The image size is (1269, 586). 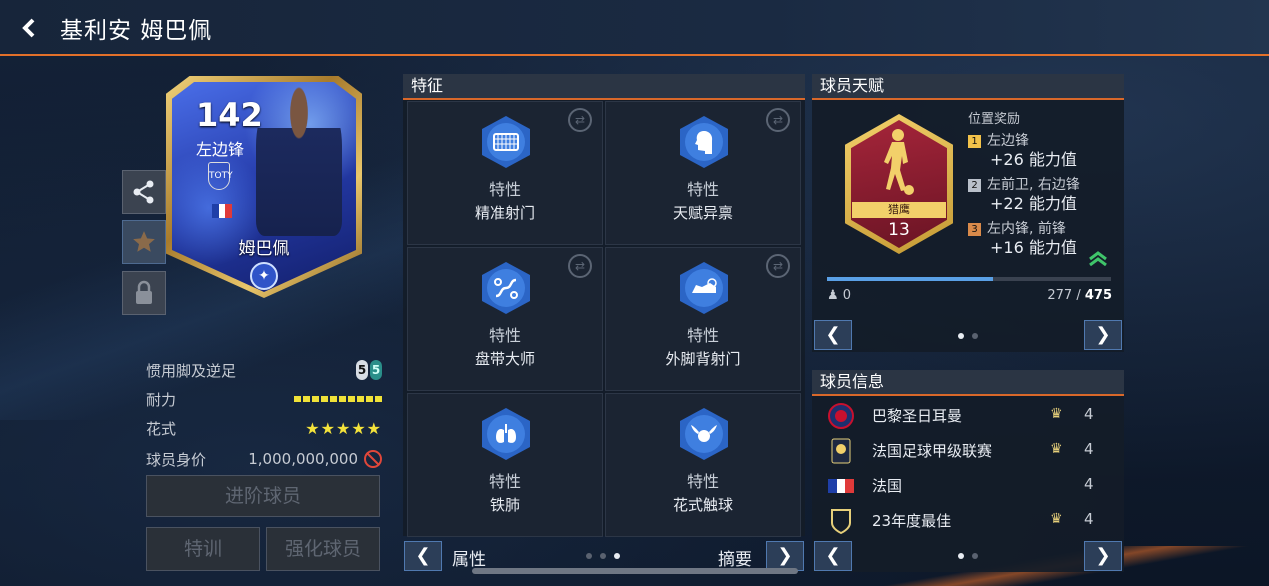 I want to click on talent-next-button: ❯, so click(x=1103, y=335).